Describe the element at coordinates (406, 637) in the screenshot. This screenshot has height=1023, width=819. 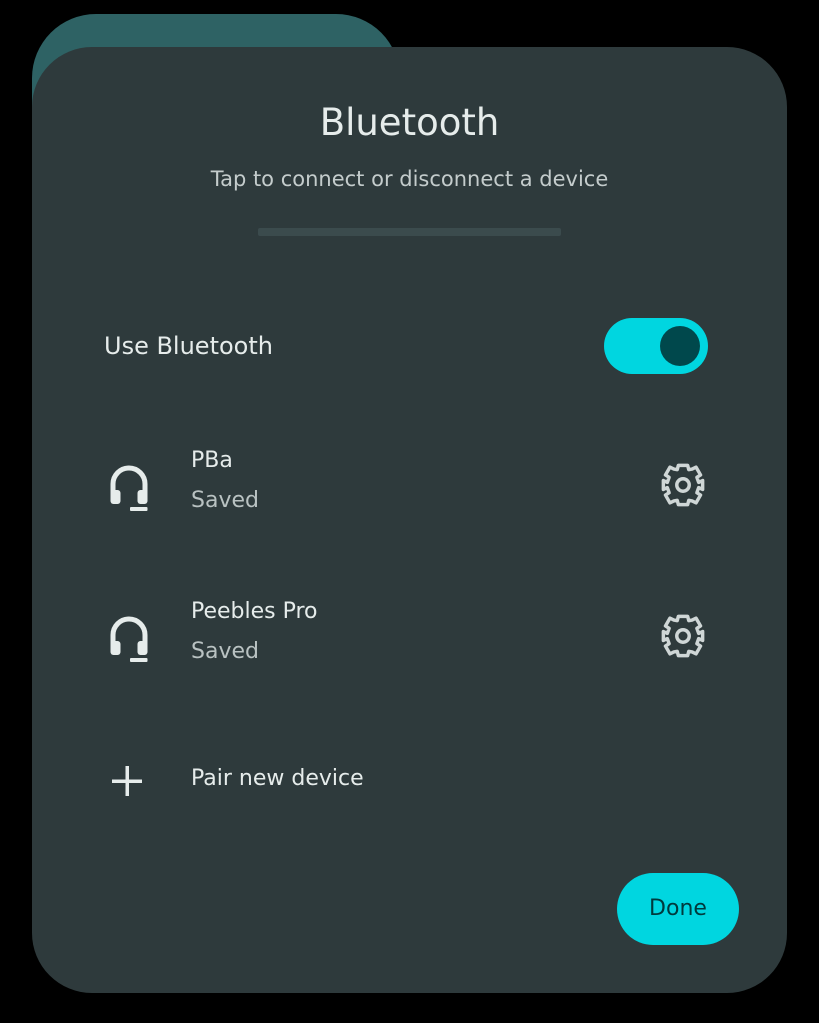
I see `device-row: Peebles Pro Saved` at that location.